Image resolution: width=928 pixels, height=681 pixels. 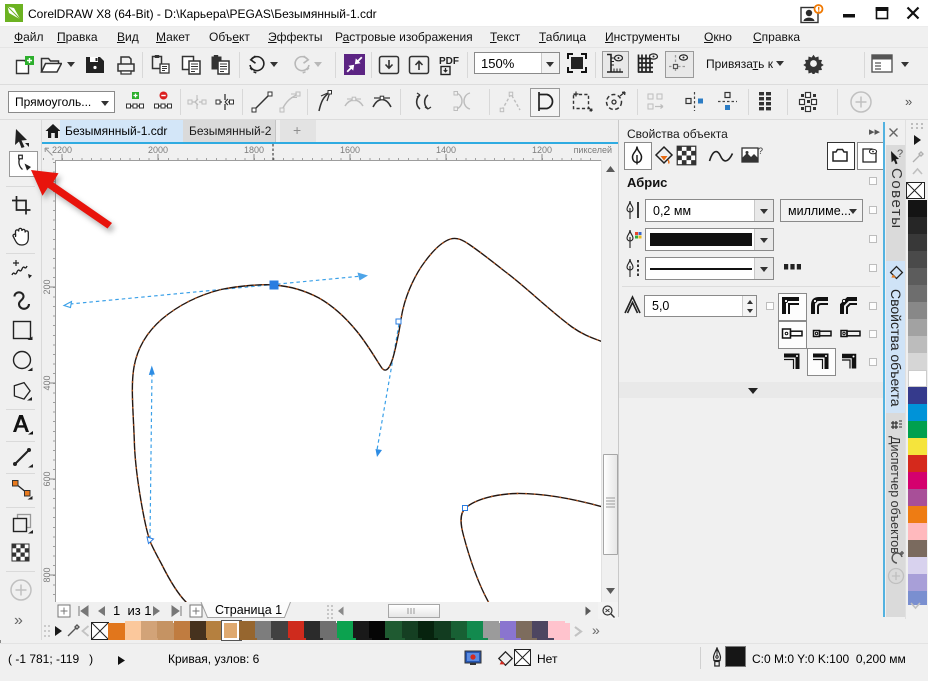 What do you see at coordinates (254, 150) in the screenshot?
I see `svg-text: 1800` at bounding box center [254, 150].